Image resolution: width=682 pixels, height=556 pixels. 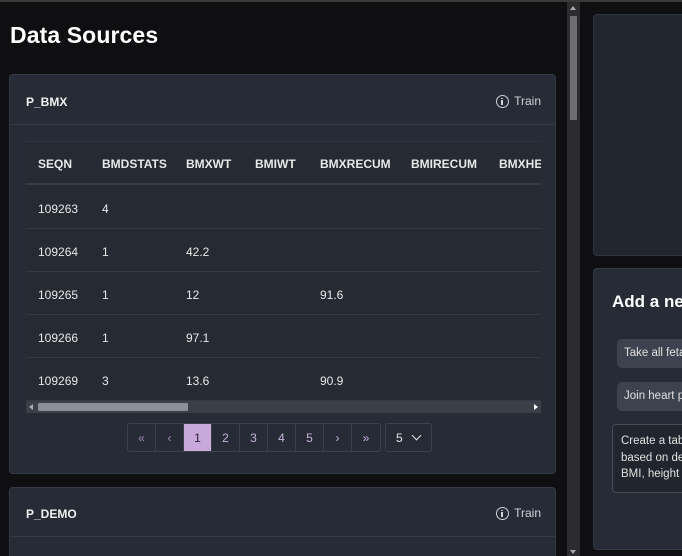 I want to click on prompt-line: Create a tab, so click(x=651, y=441).